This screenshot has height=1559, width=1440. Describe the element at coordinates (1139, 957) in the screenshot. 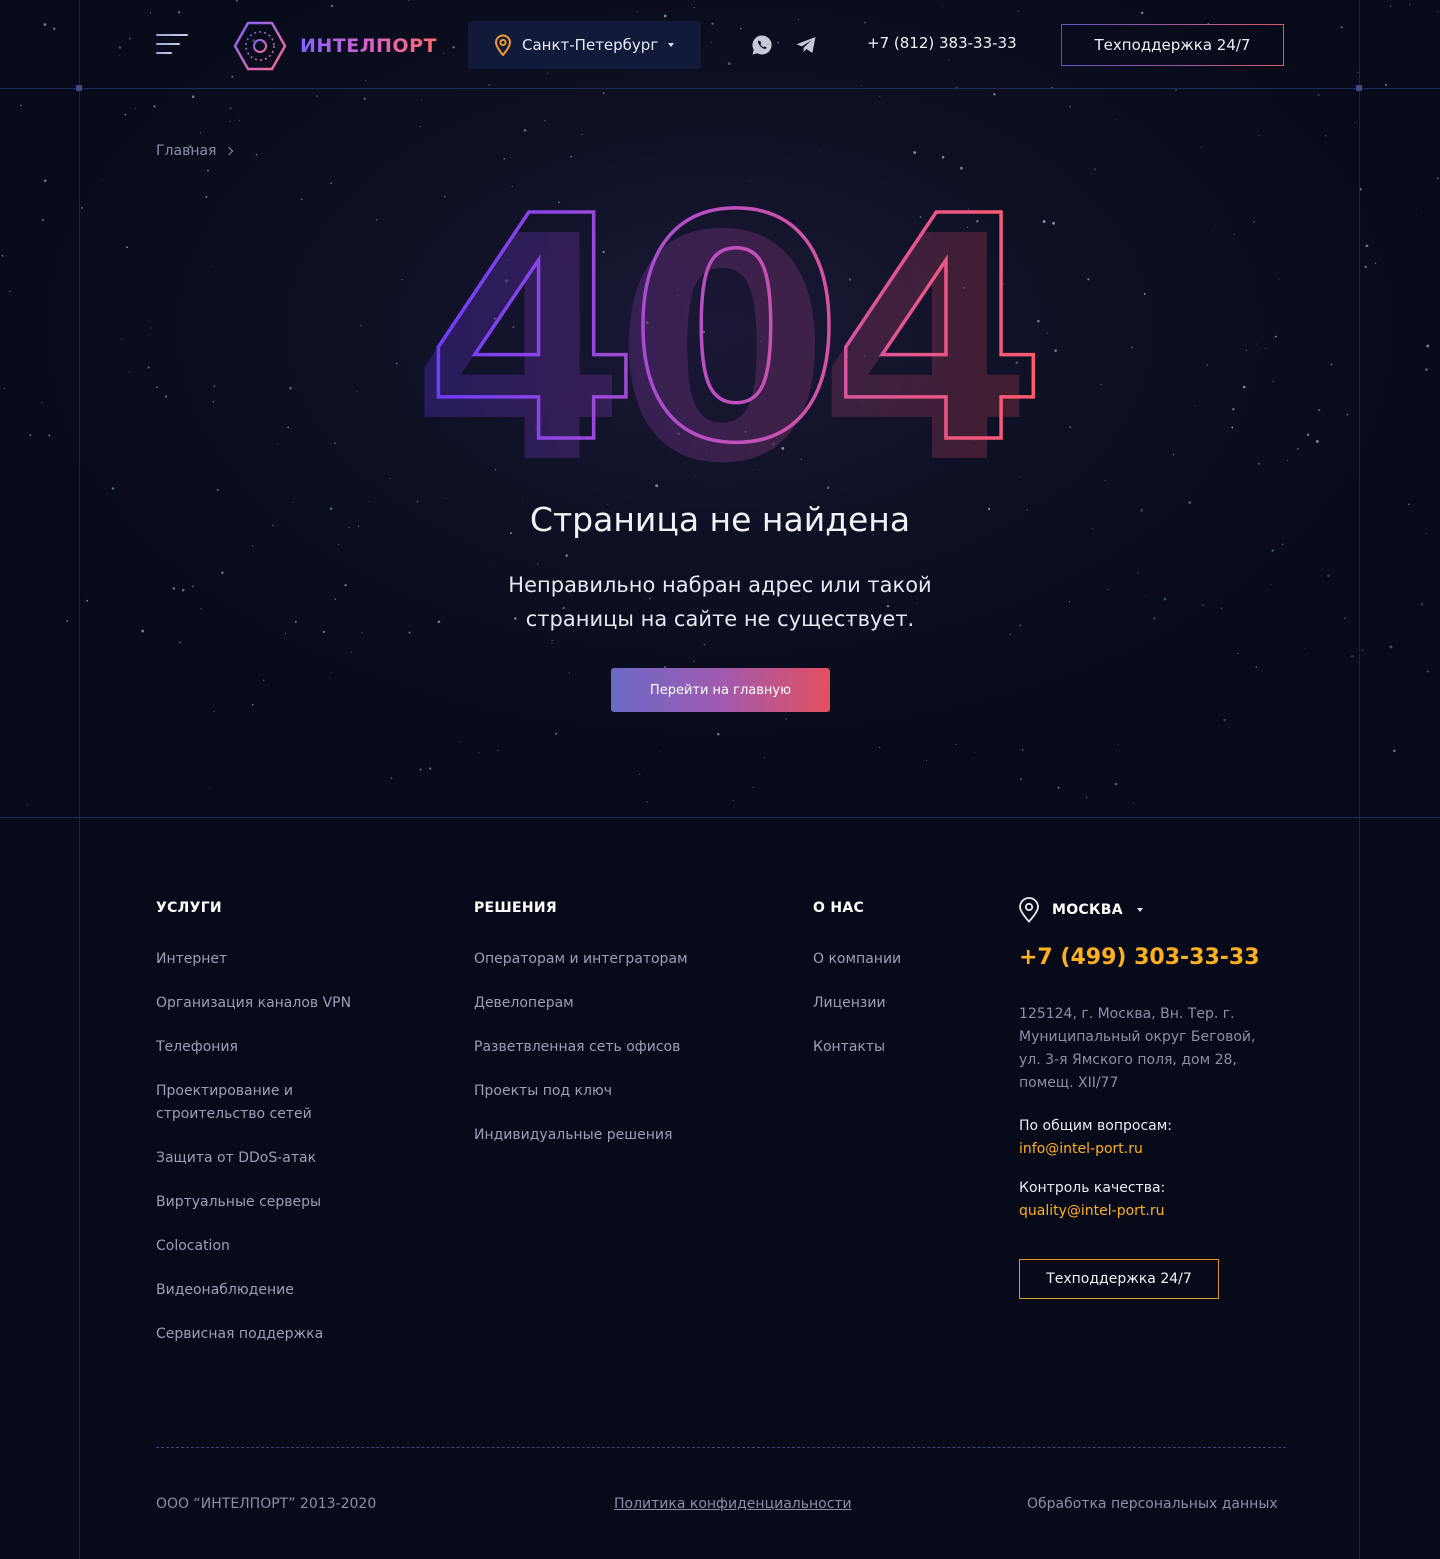

I see `footer-phone: +7 (499) 303-33-33` at that location.